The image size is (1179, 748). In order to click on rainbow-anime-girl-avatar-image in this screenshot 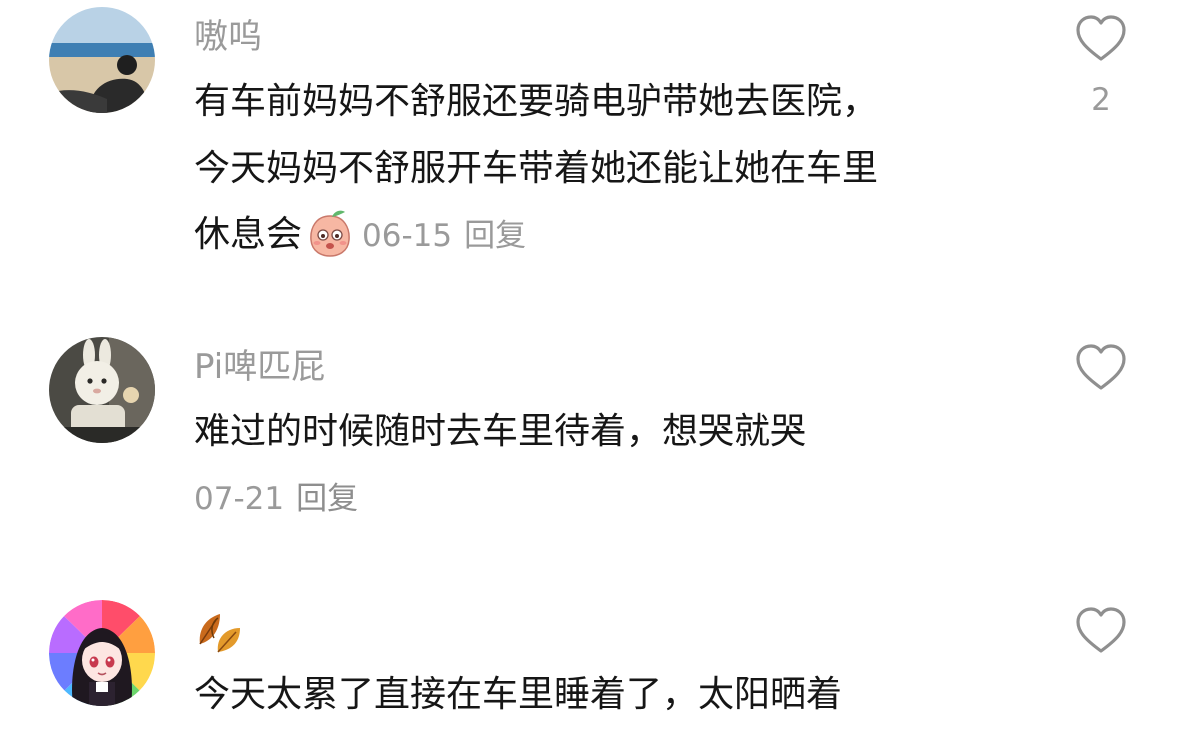, I will do `click(102, 653)`.